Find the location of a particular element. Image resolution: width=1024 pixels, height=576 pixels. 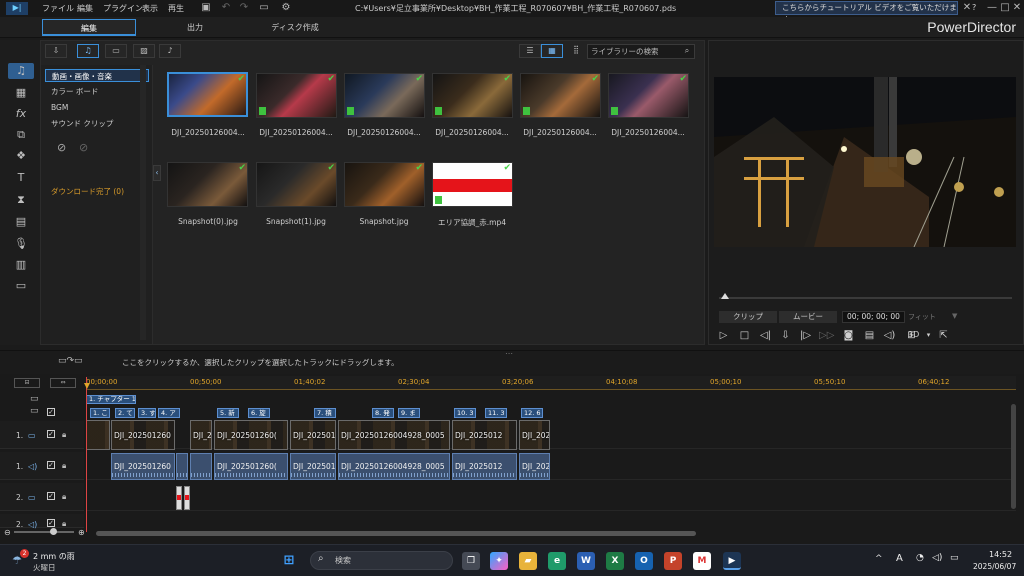

subtitle-marker: 5. 新 is located at coordinates (228, 413).